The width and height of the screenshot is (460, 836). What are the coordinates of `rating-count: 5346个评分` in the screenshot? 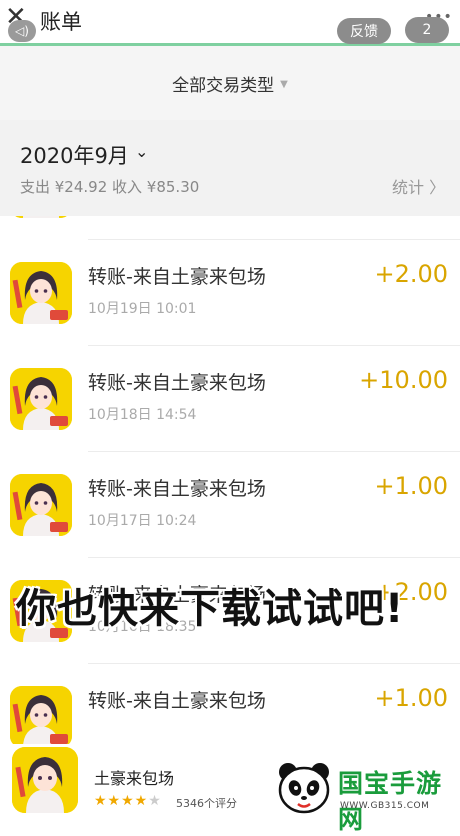 It's located at (206, 803).